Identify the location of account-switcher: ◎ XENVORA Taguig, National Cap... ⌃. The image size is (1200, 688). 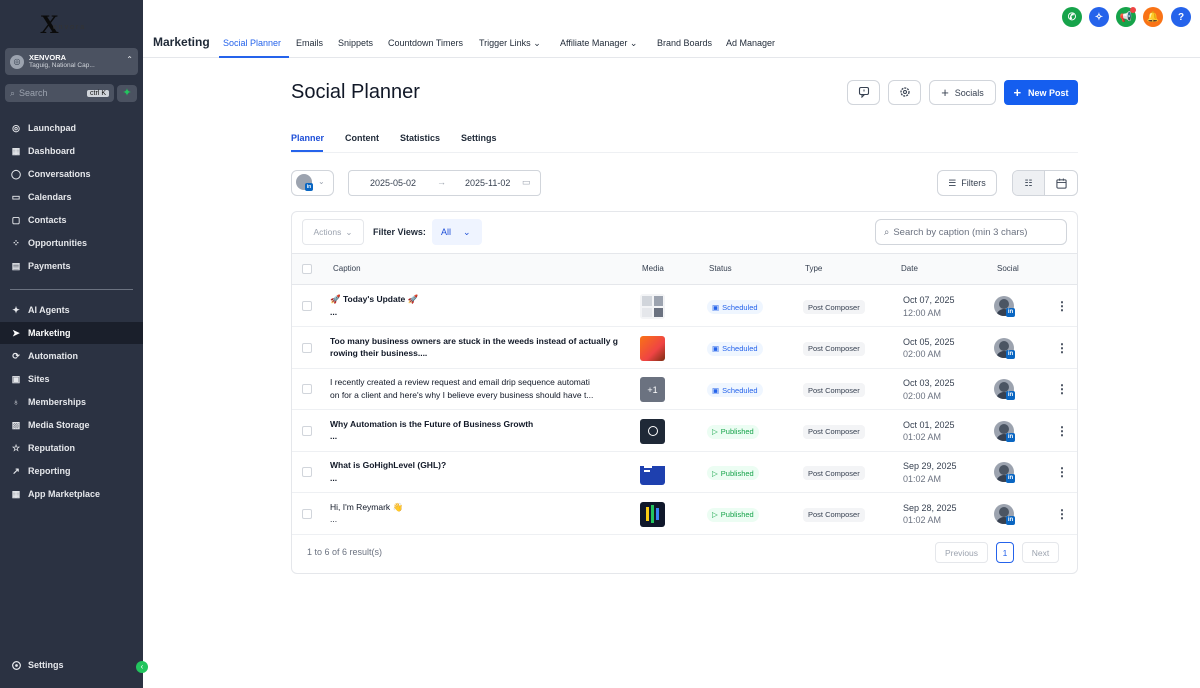
(71, 61).